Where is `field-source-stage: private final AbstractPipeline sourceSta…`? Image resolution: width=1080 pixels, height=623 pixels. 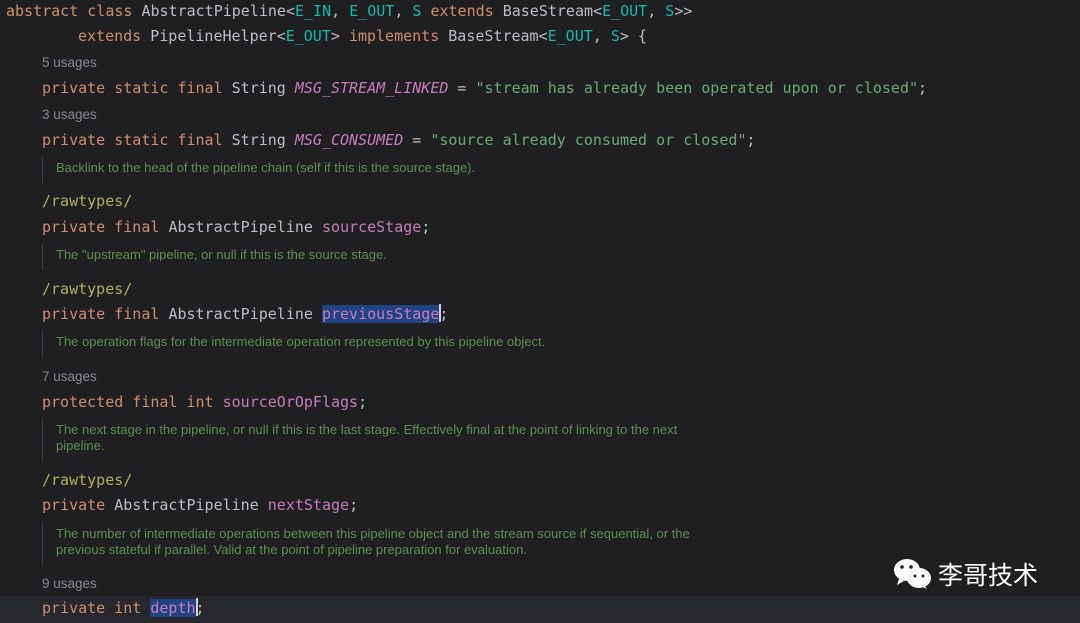
field-source-stage: private final AbstractPipeline sourceSta… is located at coordinates (561, 227).